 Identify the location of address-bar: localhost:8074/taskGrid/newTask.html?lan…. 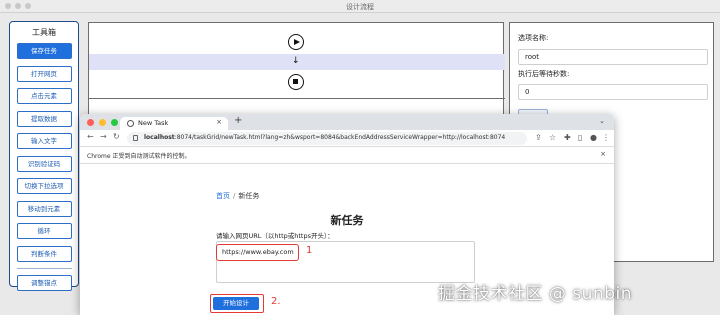
(327, 138).